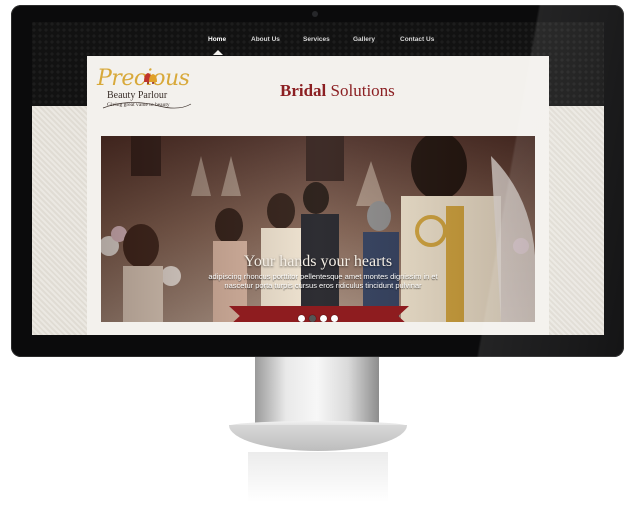 Image resolution: width=641 pixels, height=509 pixels. Describe the element at coordinates (316, 39) in the screenshot. I see `nav-services: Services` at that location.